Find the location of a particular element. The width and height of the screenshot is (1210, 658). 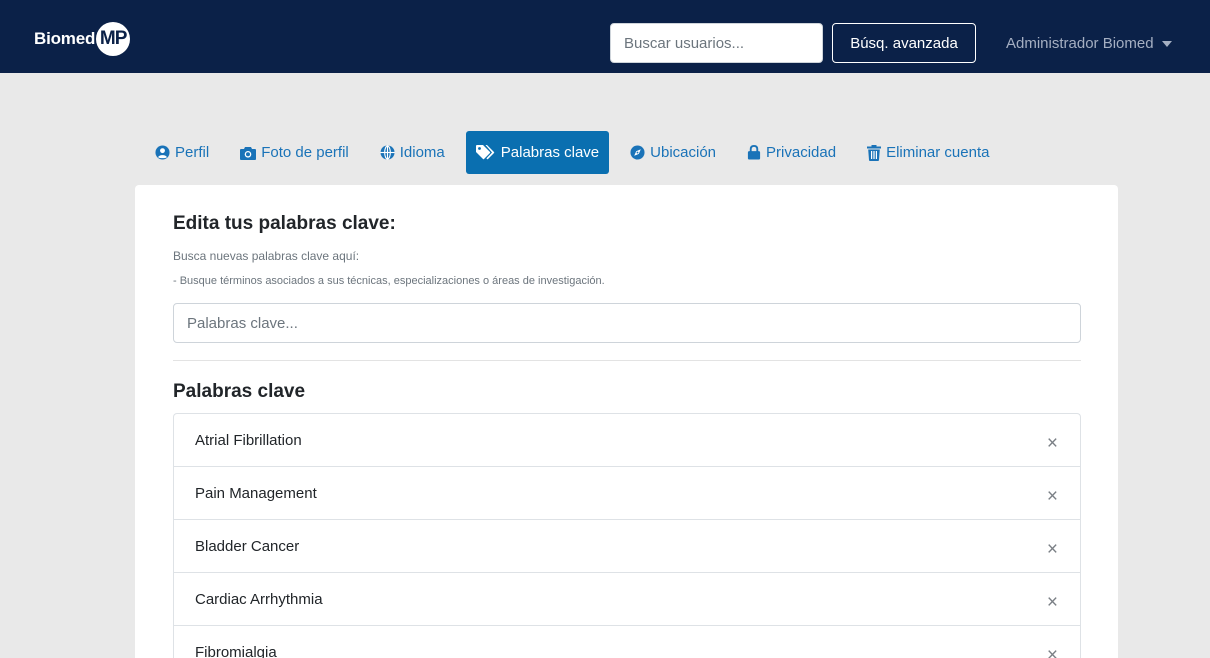

keyword-item: Bladder Cancer × is located at coordinates (627, 546).